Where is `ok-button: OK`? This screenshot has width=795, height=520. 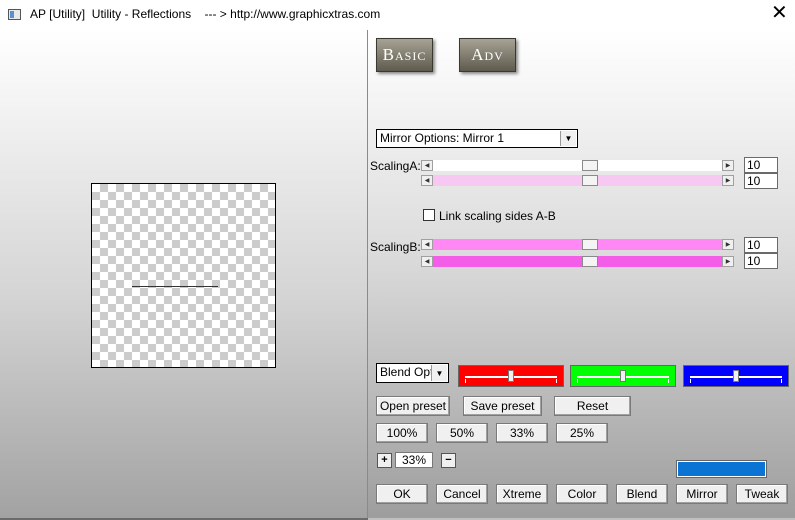 ok-button: OK is located at coordinates (402, 494).